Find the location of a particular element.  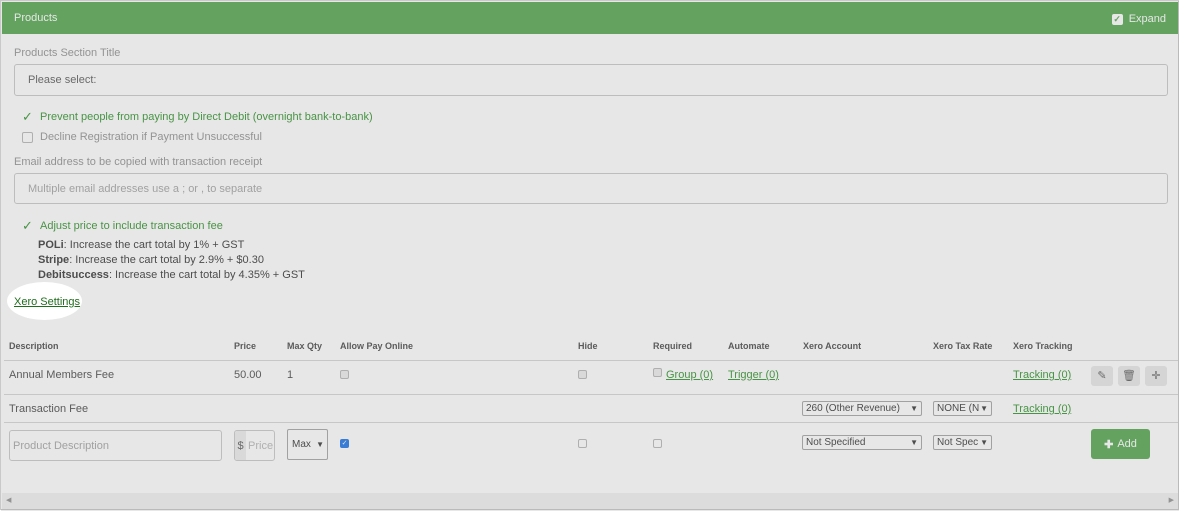

product-description-placeholder: Product Description is located at coordinates (61, 445).